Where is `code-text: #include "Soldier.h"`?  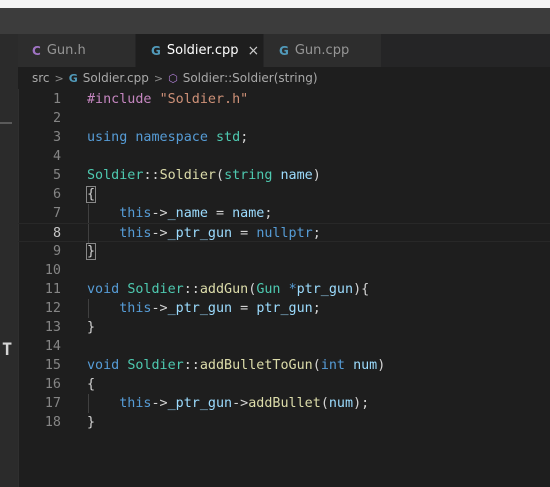 code-text: #include "Soldier.h" is located at coordinates (167, 99).